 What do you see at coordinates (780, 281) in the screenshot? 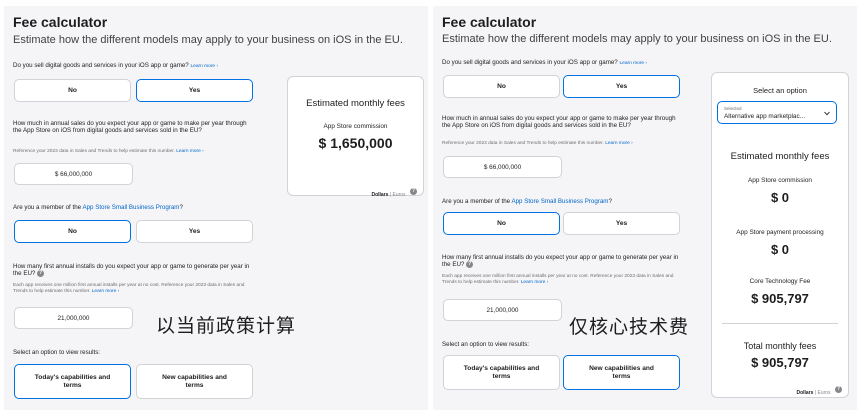
I see `core-technology-fee-label: Core Technology Fee` at bounding box center [780, 281].